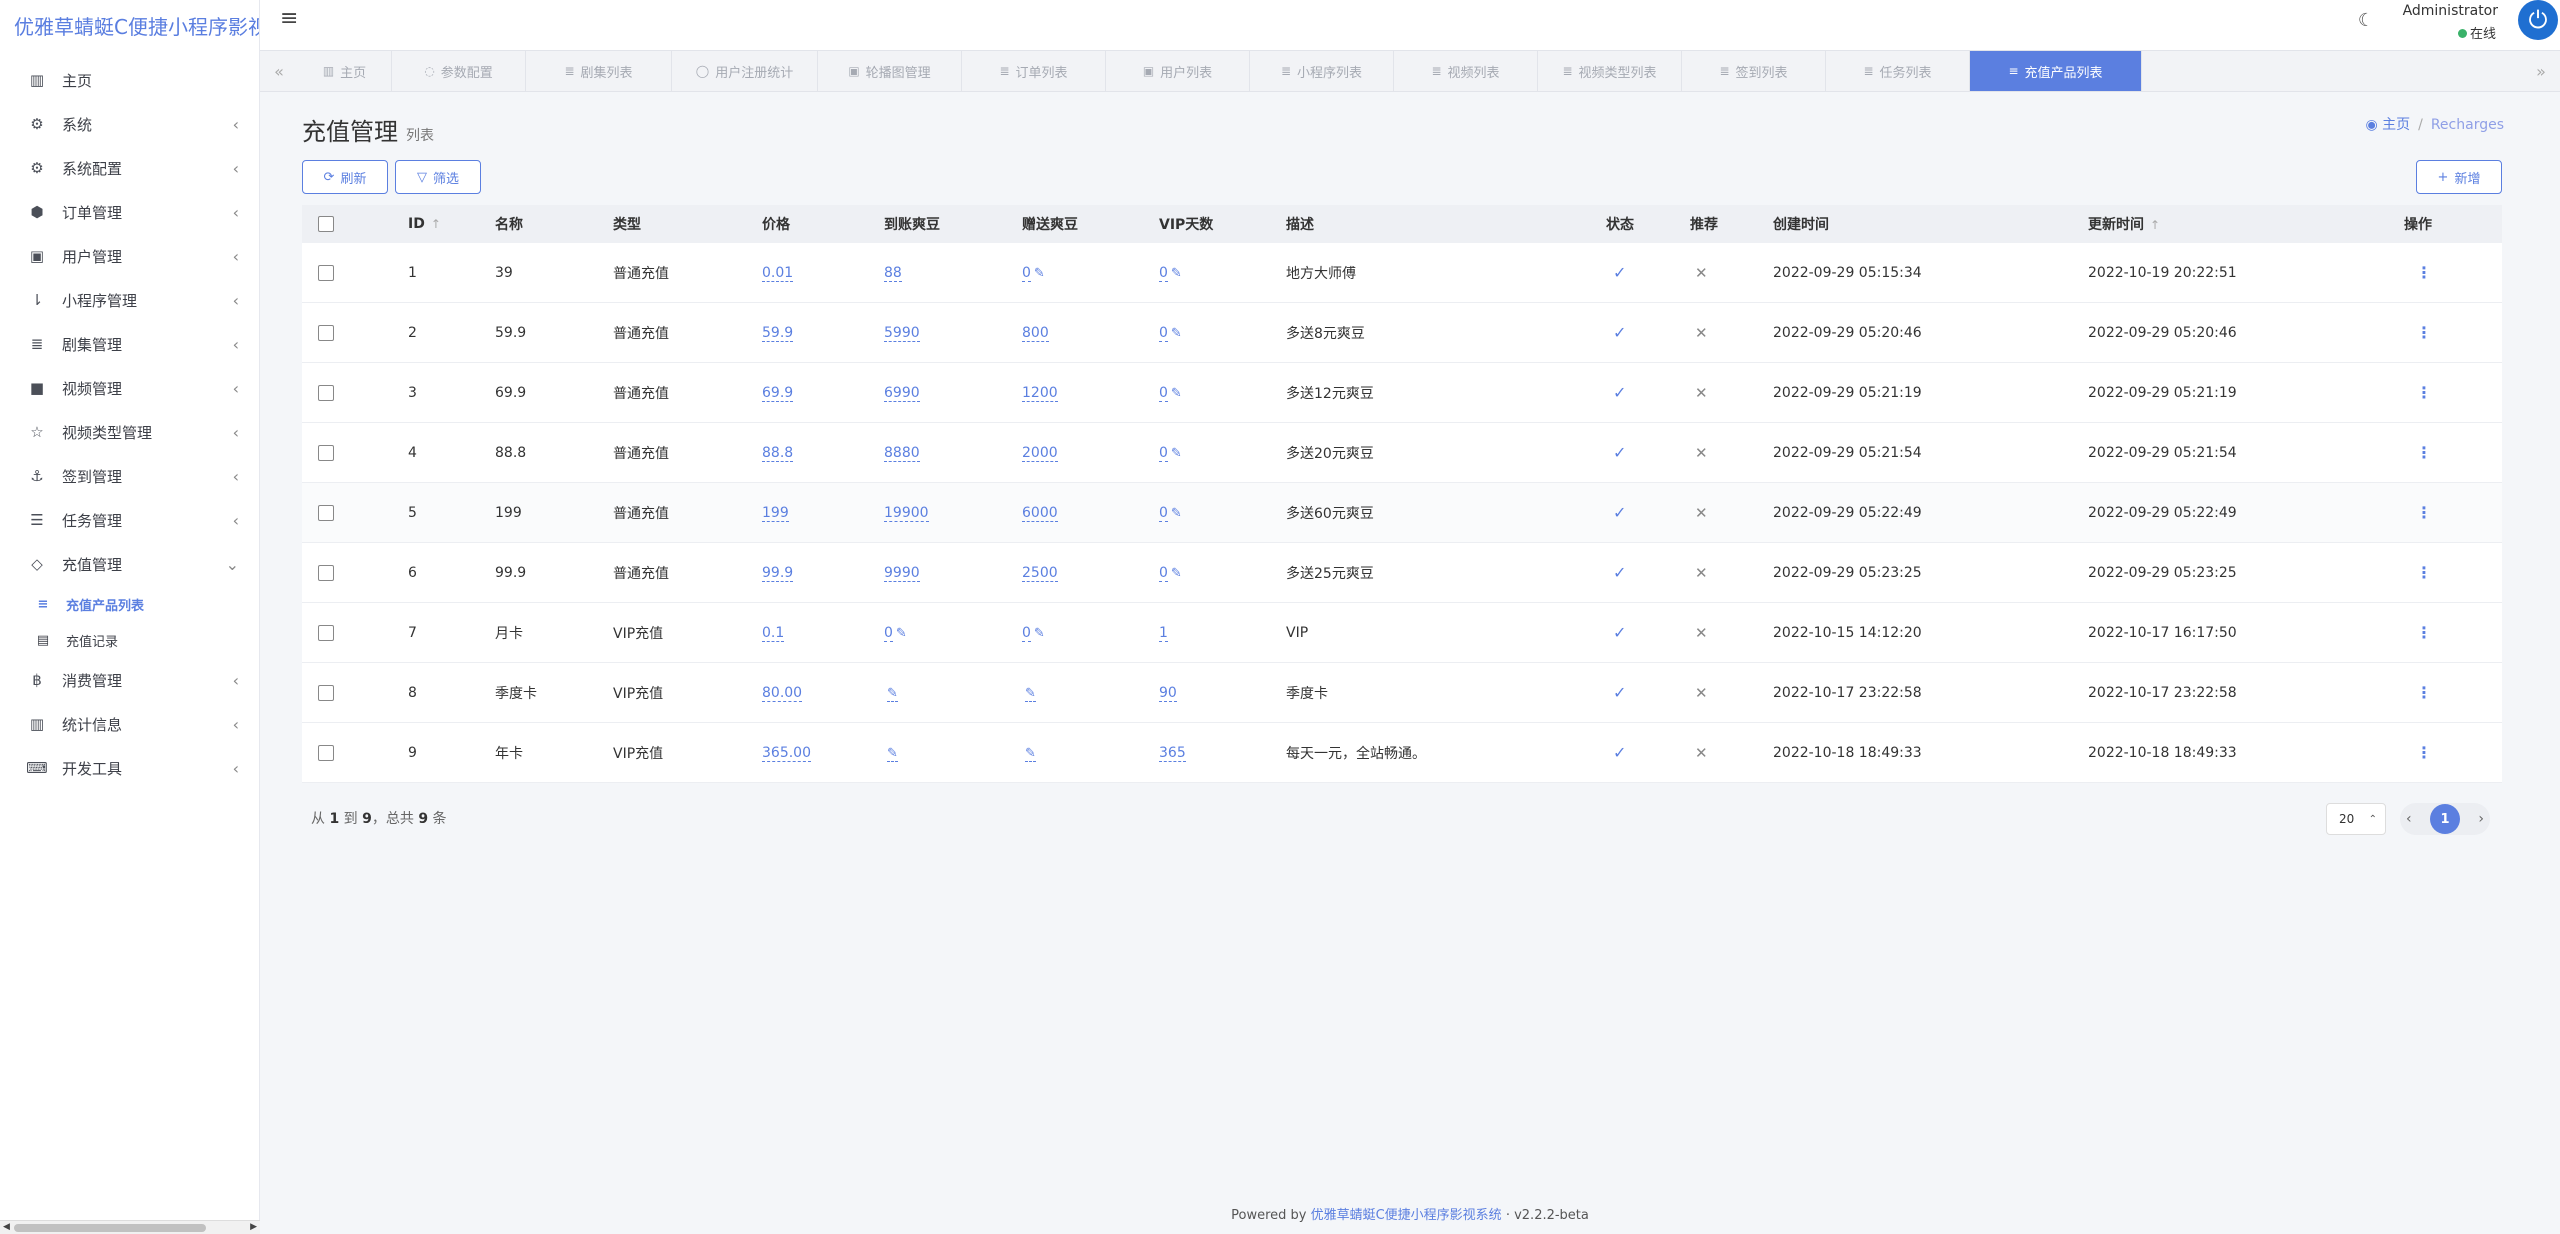 The image size is (2560, 1234). What do you see at coordinates (110, 1228) in the screenshot?
I see `scrollbar-thumb` at bounding box center [110, 1228].